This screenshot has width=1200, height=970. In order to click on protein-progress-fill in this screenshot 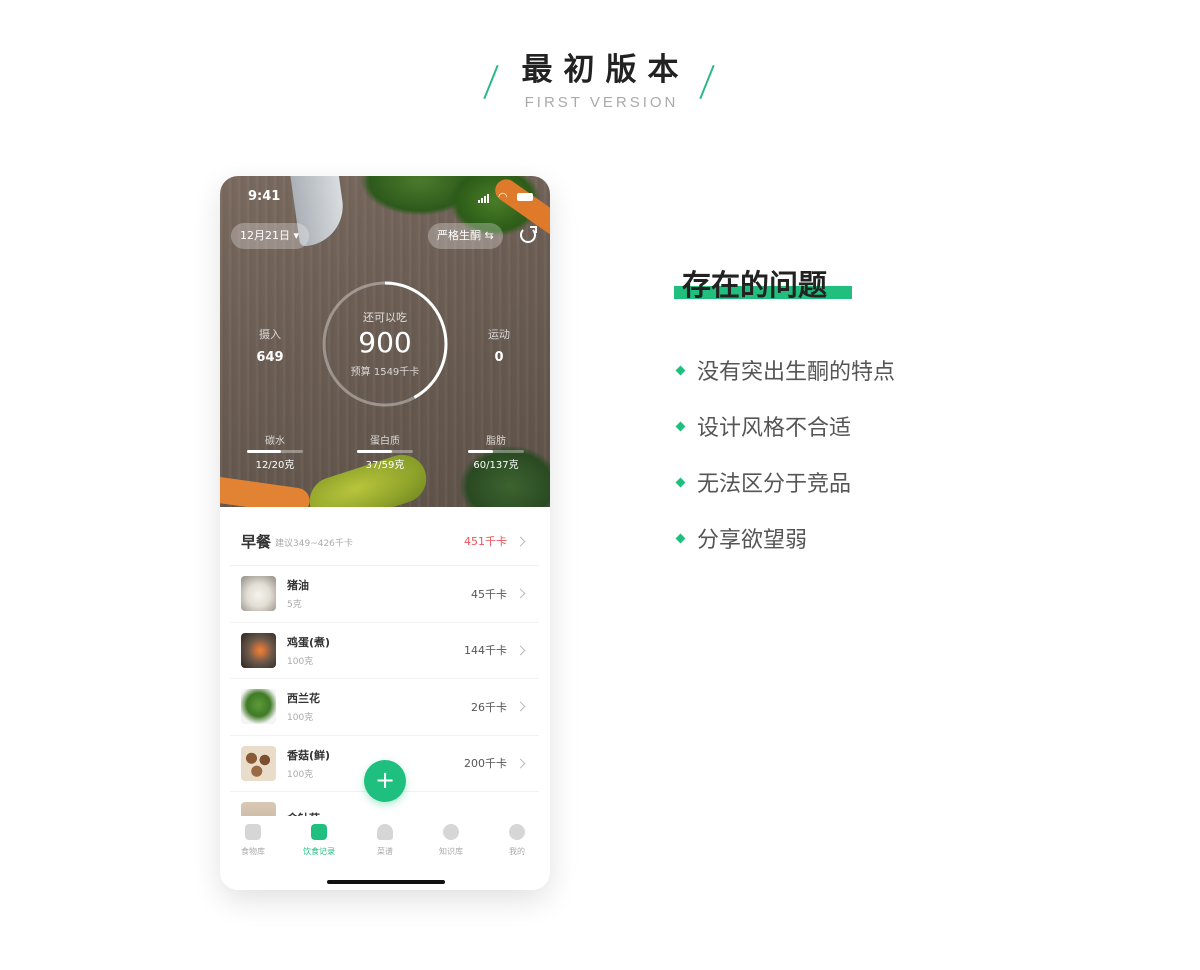, I will do `click(375, 451)`.